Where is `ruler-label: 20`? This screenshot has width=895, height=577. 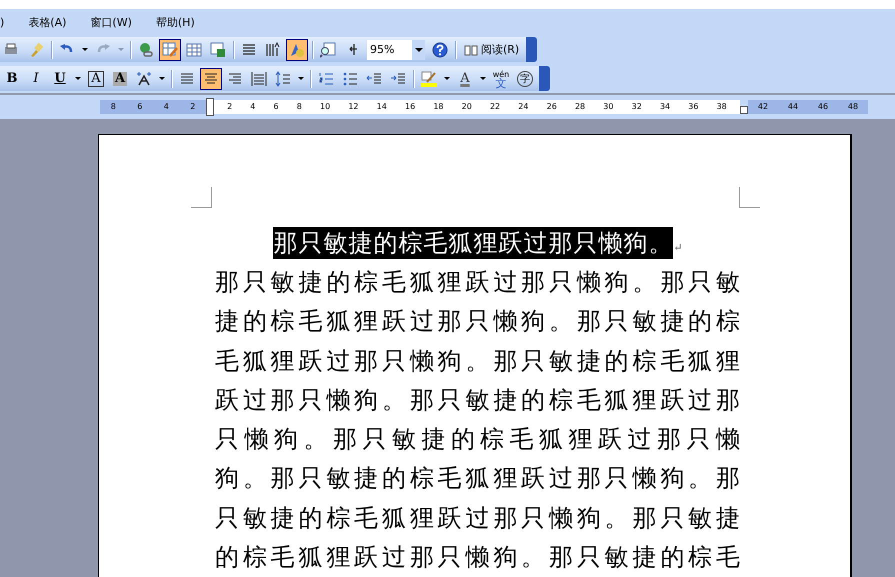 ruler-label: 20 is located at coordinates (467, 107).